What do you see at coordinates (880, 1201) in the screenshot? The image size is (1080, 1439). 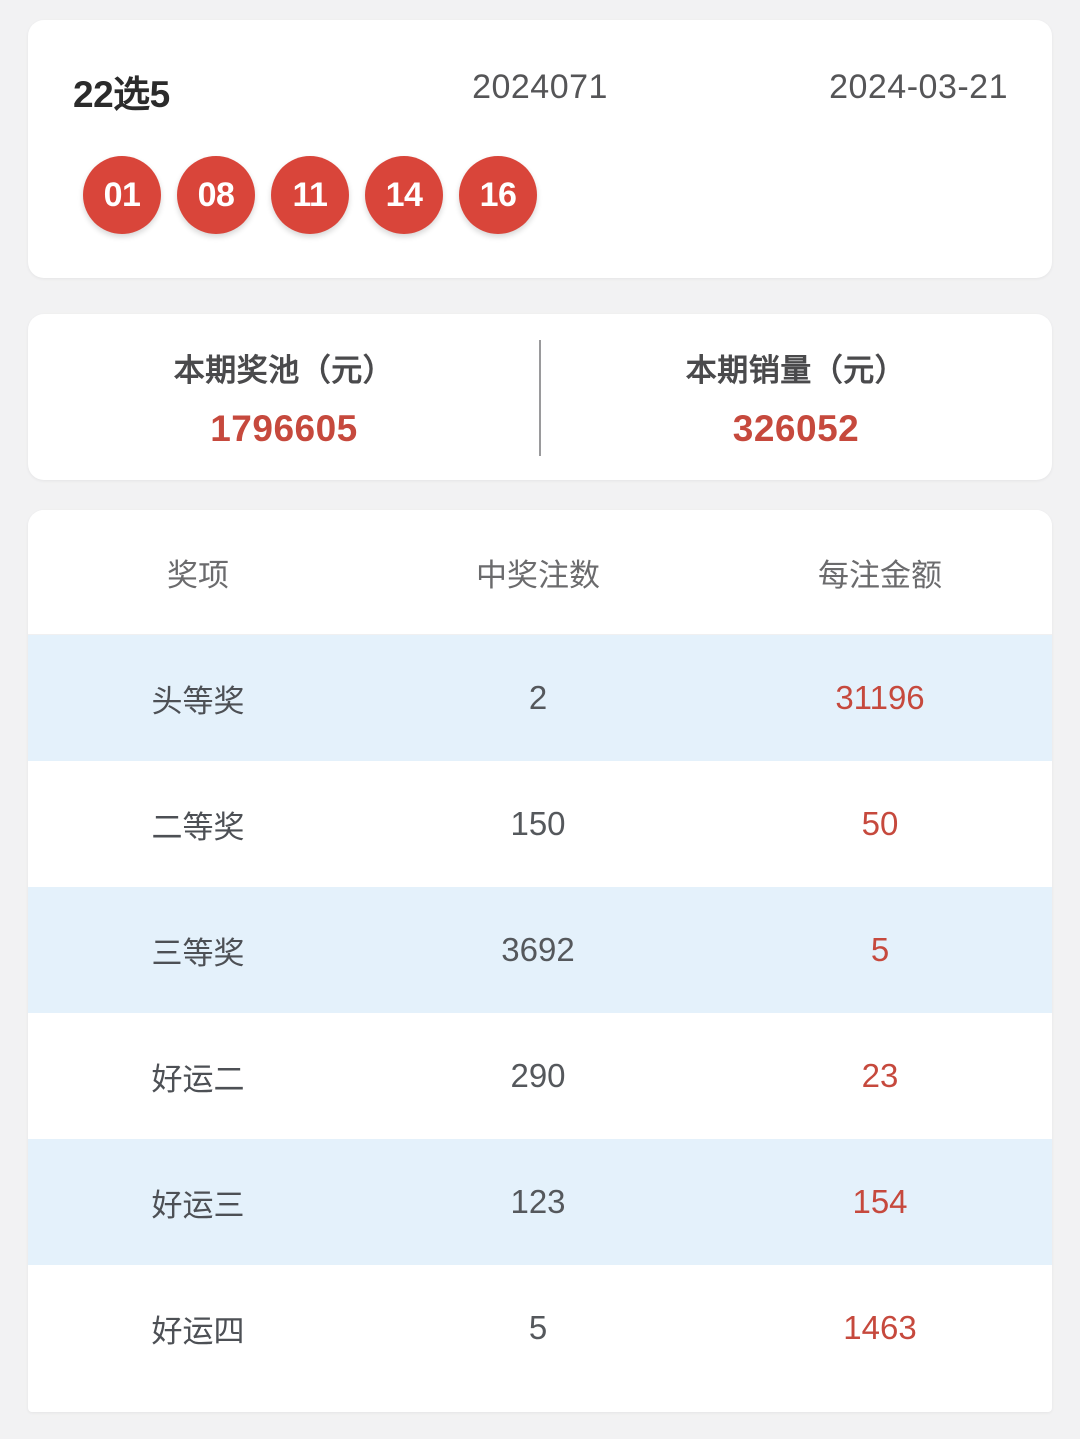 I see `prize-amount-per-bet: 154` at bounding box center [880, 1201].